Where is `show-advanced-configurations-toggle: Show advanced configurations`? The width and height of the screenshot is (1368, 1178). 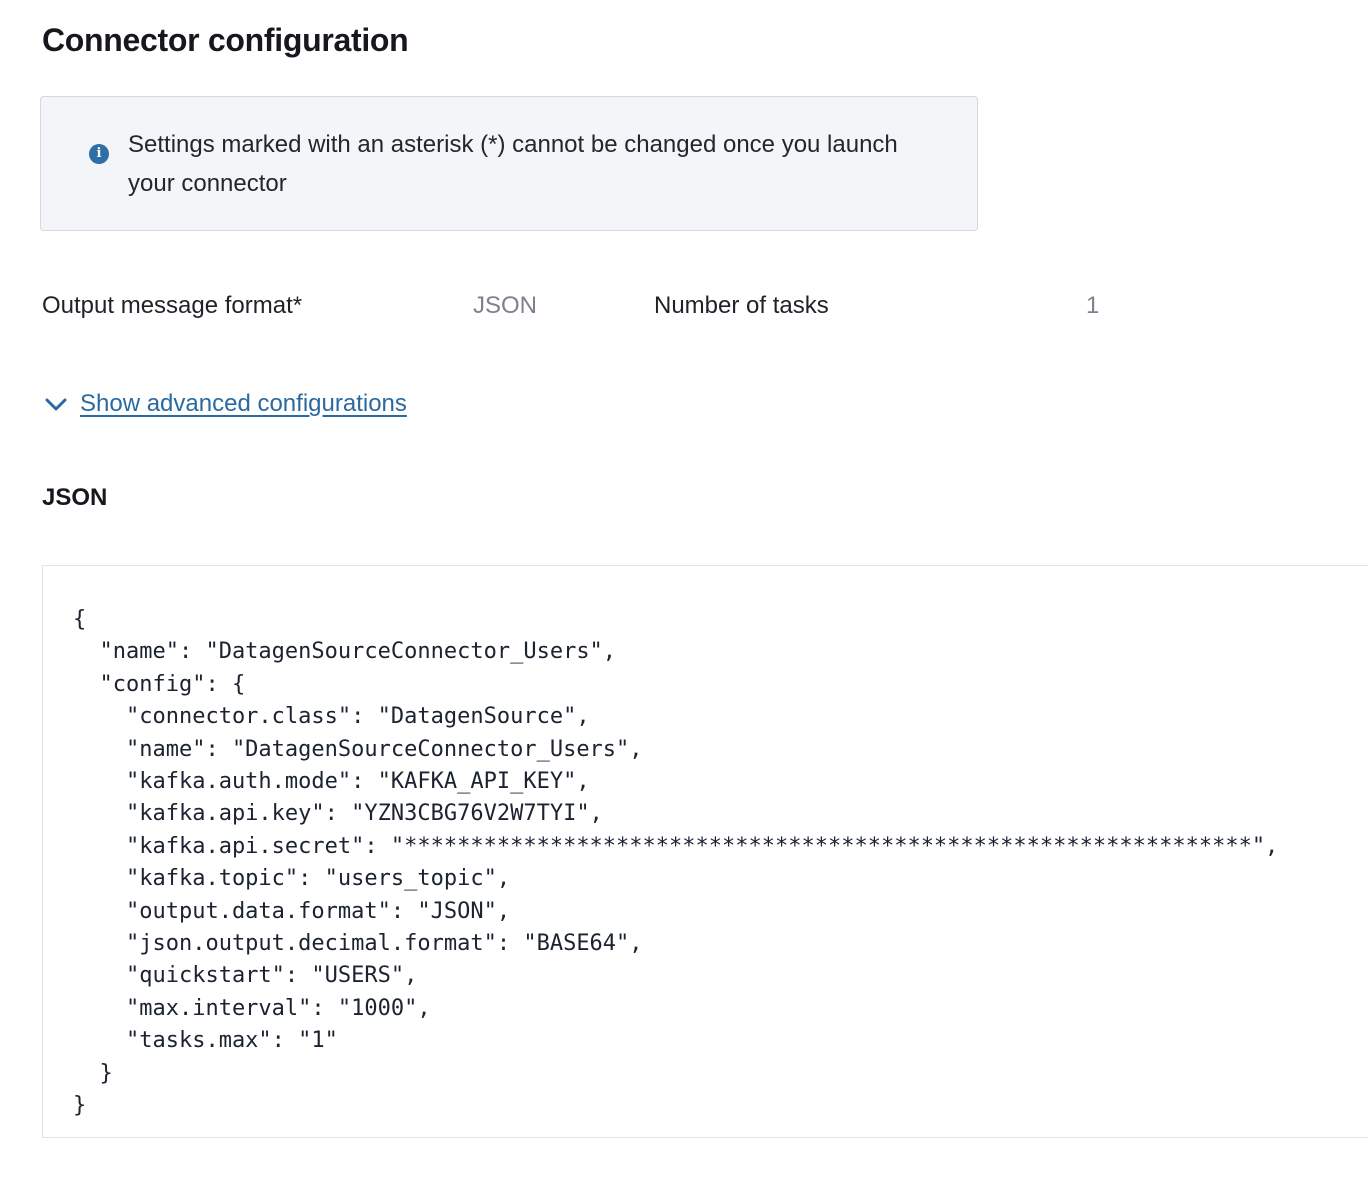
show-advanced-configurations-toggle: Show advanced configurations is located at coordinates (224, 404).